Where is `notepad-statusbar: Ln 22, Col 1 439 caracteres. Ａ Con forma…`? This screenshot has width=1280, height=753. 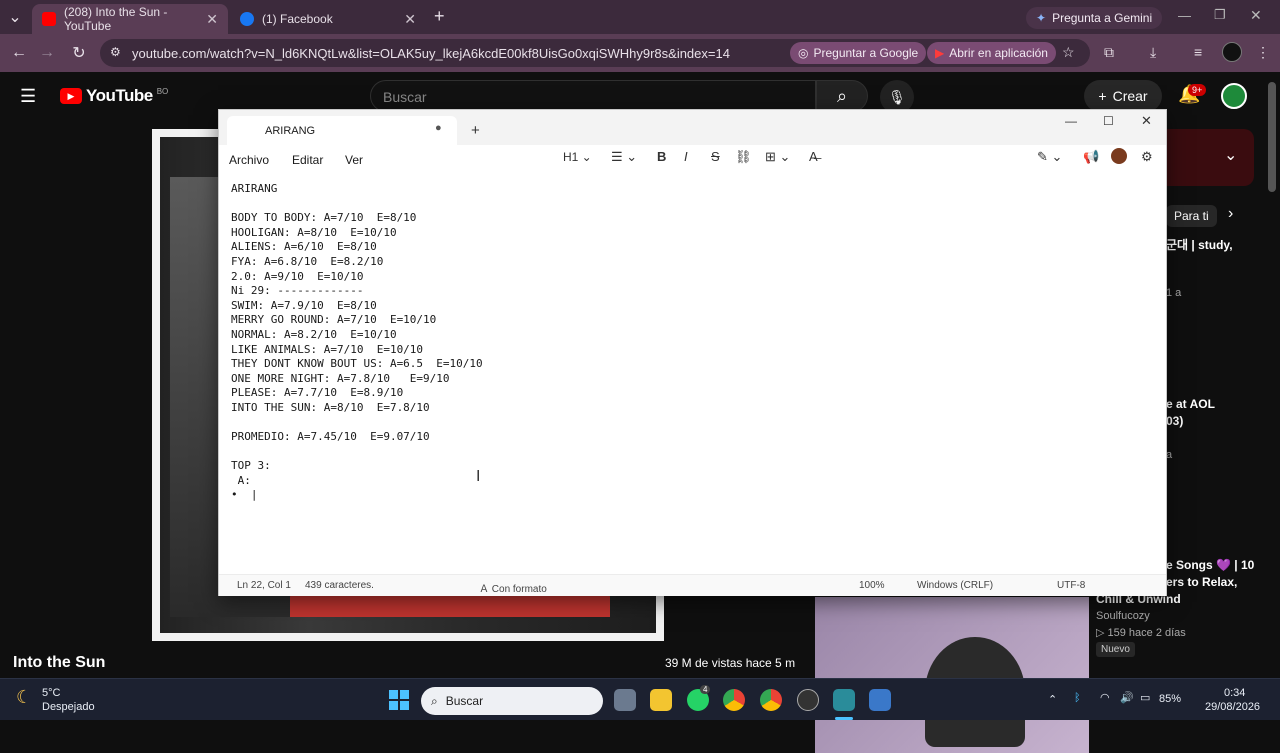 notepad-statusbar: Ln 22, Col 1 439 caracteres. Ａ Con forma… is located at coordinates (692, 585).